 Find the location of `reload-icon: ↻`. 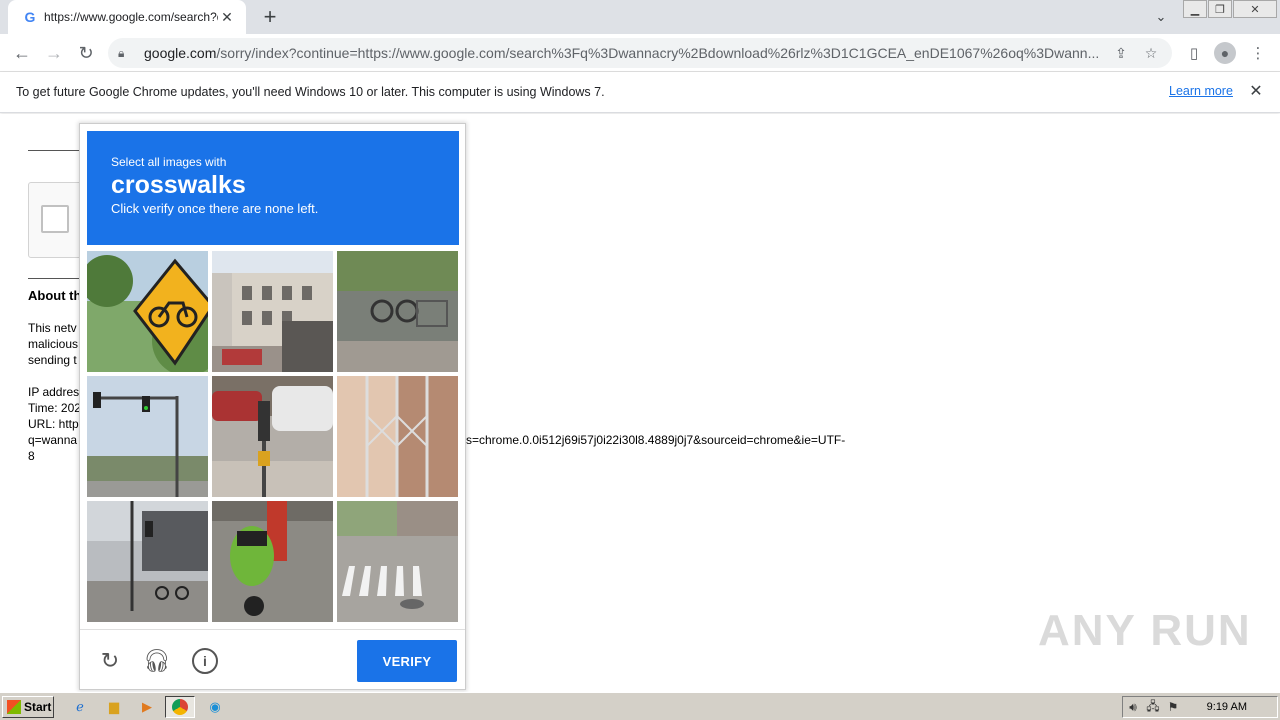

reload-icon: ↻ is located at coordinates (86, 53).